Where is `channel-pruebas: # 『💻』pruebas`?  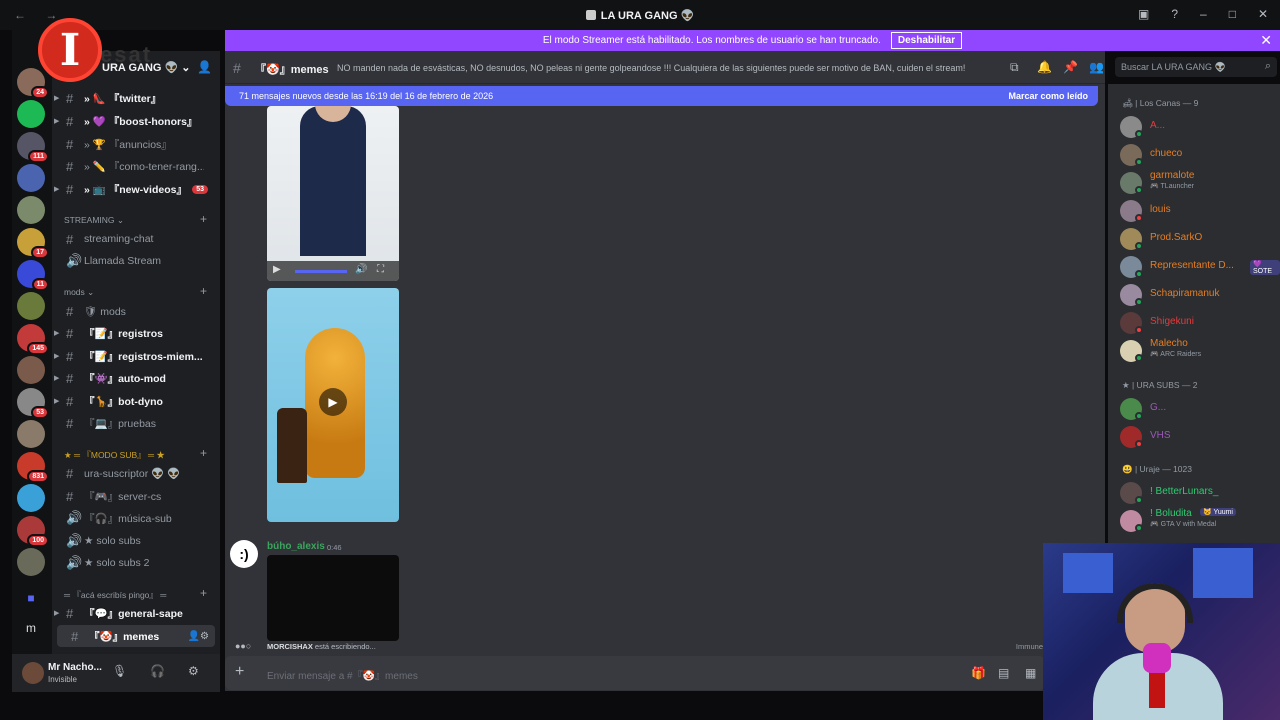
channel-pruebas: # 『💻』pruebas is located at coordinates (136, 423).